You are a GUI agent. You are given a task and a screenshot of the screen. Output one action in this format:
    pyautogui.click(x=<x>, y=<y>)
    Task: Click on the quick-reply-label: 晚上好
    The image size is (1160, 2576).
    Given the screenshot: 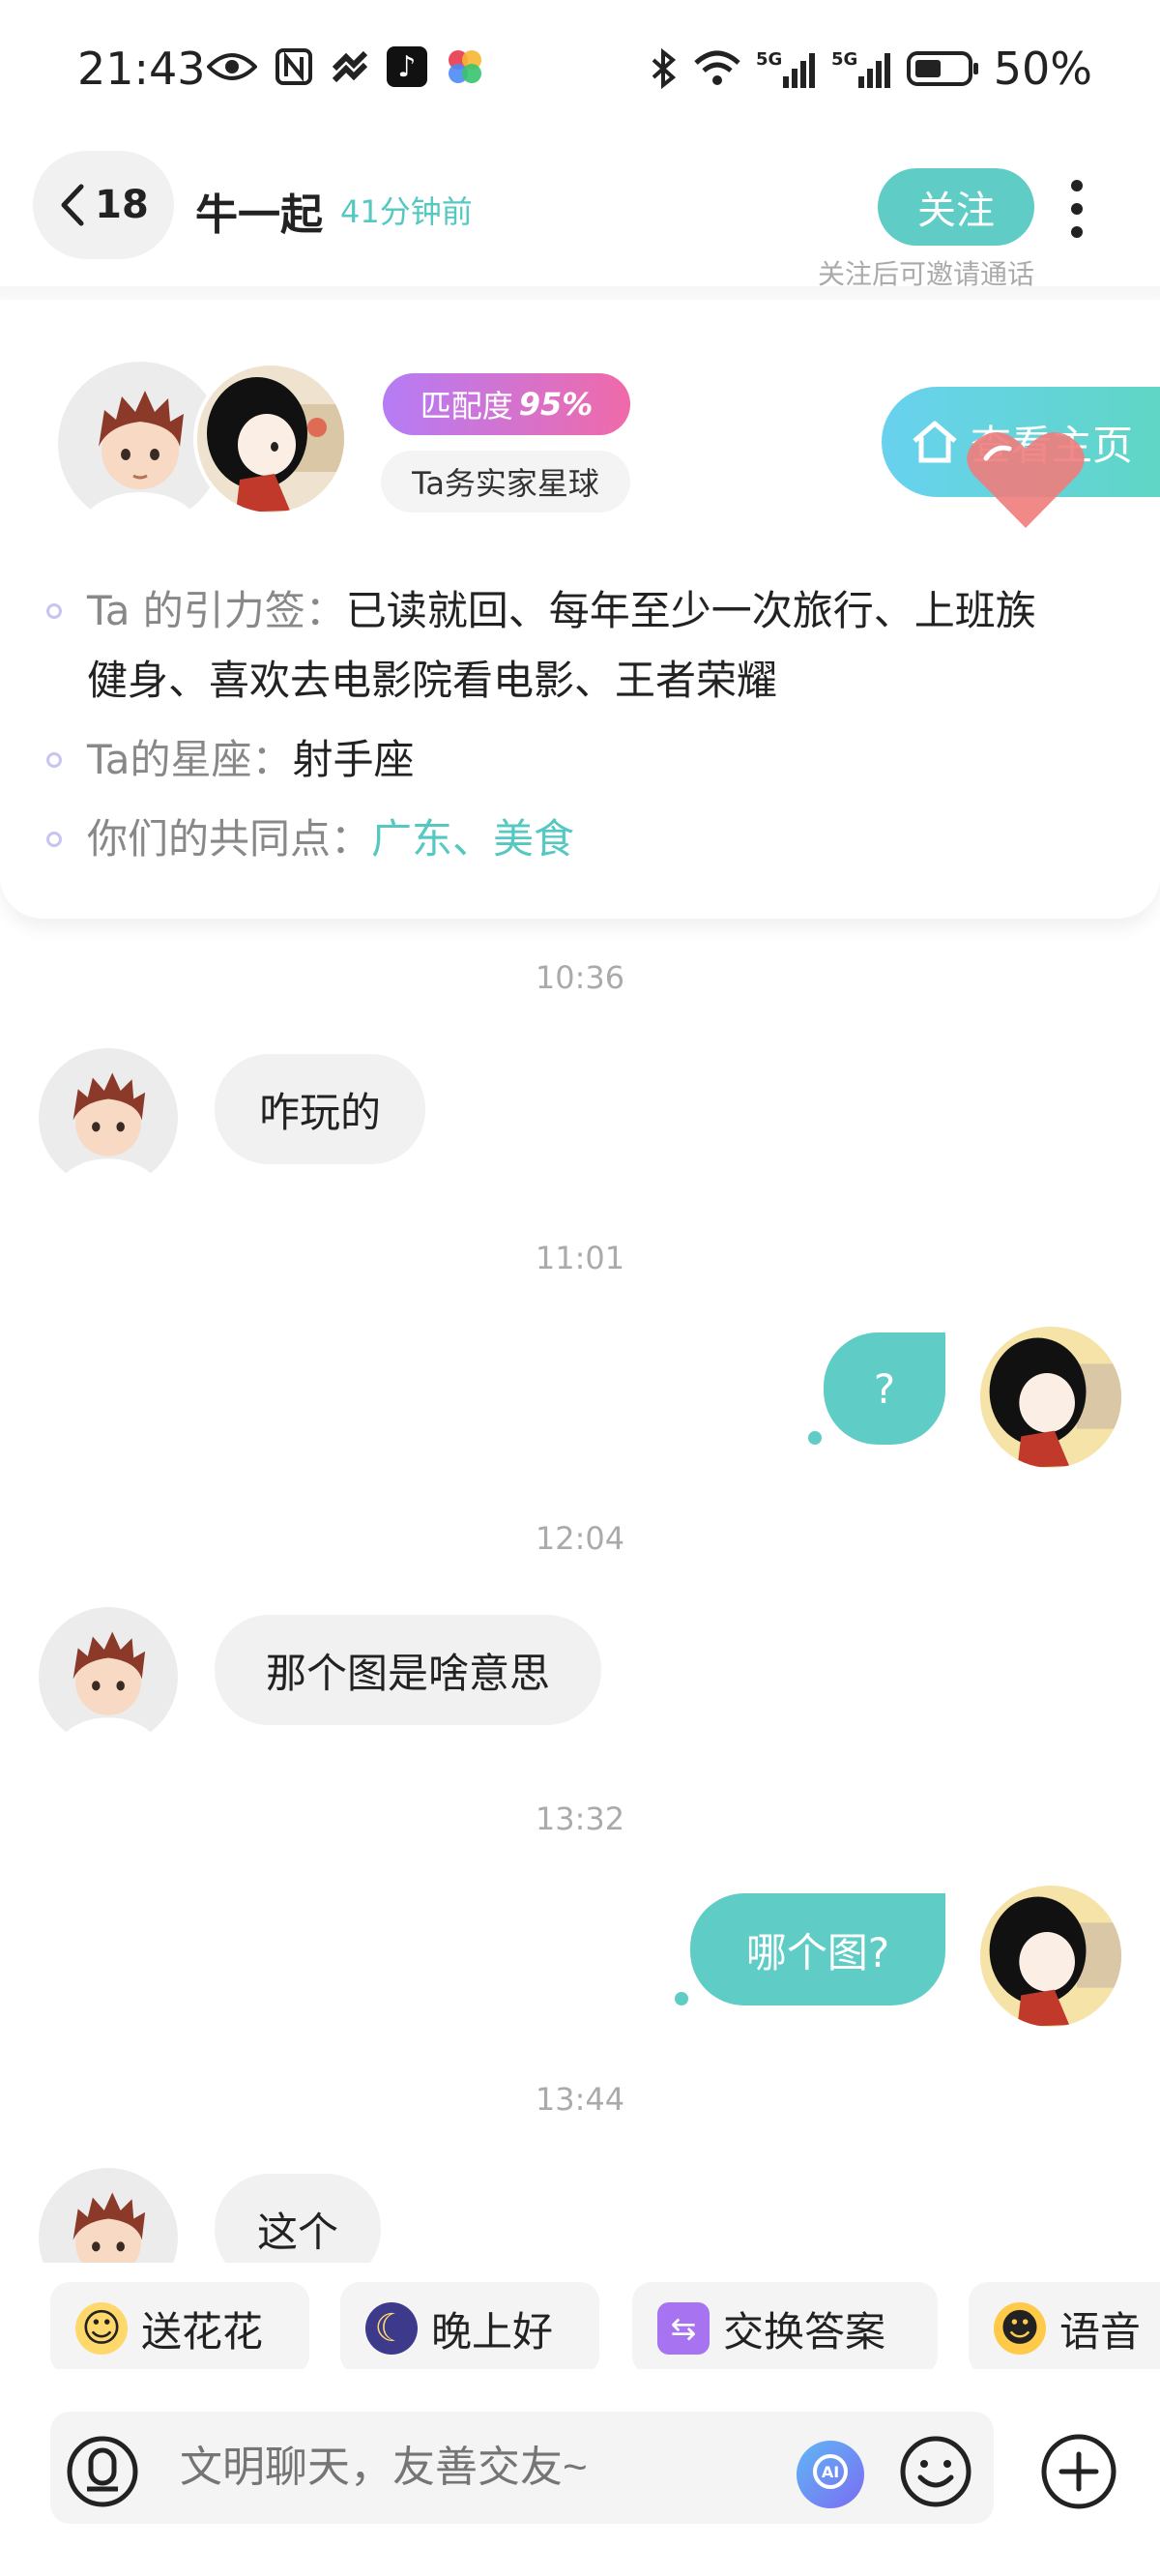 What is the action you would take?
    pyautogui.click(x=493, y=2331)
    